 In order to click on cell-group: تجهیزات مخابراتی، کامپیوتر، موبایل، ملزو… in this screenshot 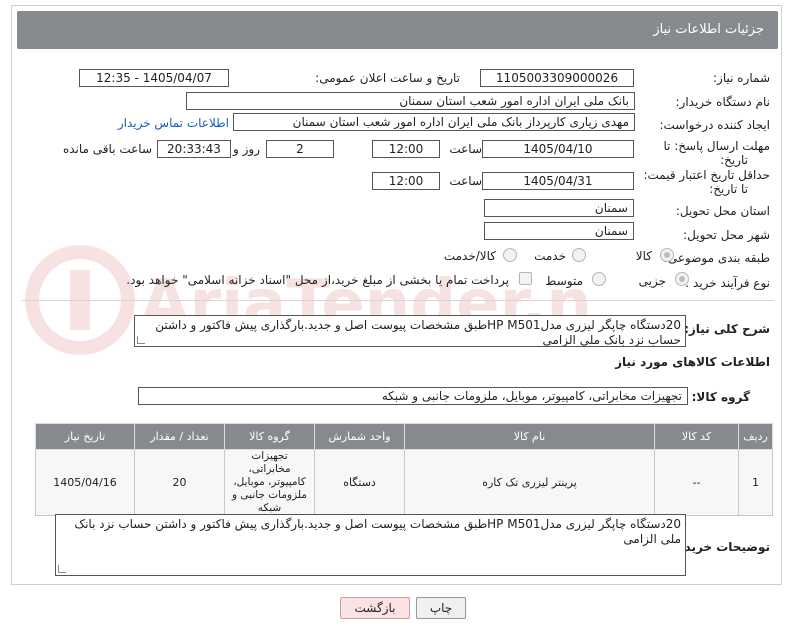, I will do `click(269, 482)`.